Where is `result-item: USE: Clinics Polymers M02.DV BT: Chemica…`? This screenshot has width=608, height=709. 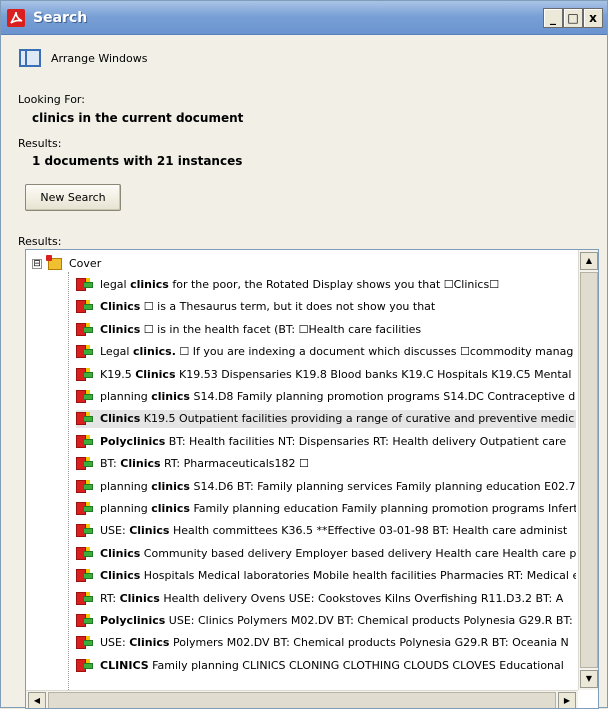 result-item: USE: Clinics Polymers M02.DV BT: Chemica… is located at coordinates (326, 643).